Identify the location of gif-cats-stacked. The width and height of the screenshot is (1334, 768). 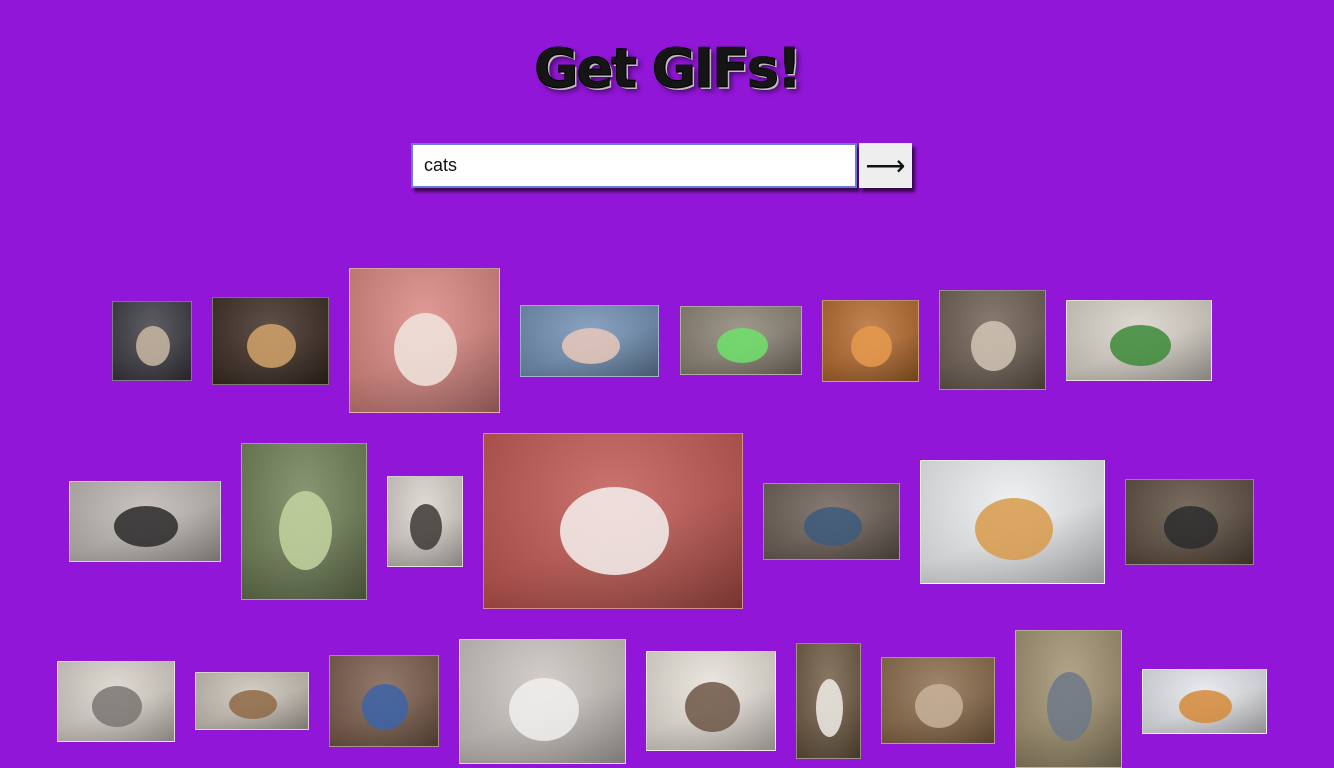
(828, 701).